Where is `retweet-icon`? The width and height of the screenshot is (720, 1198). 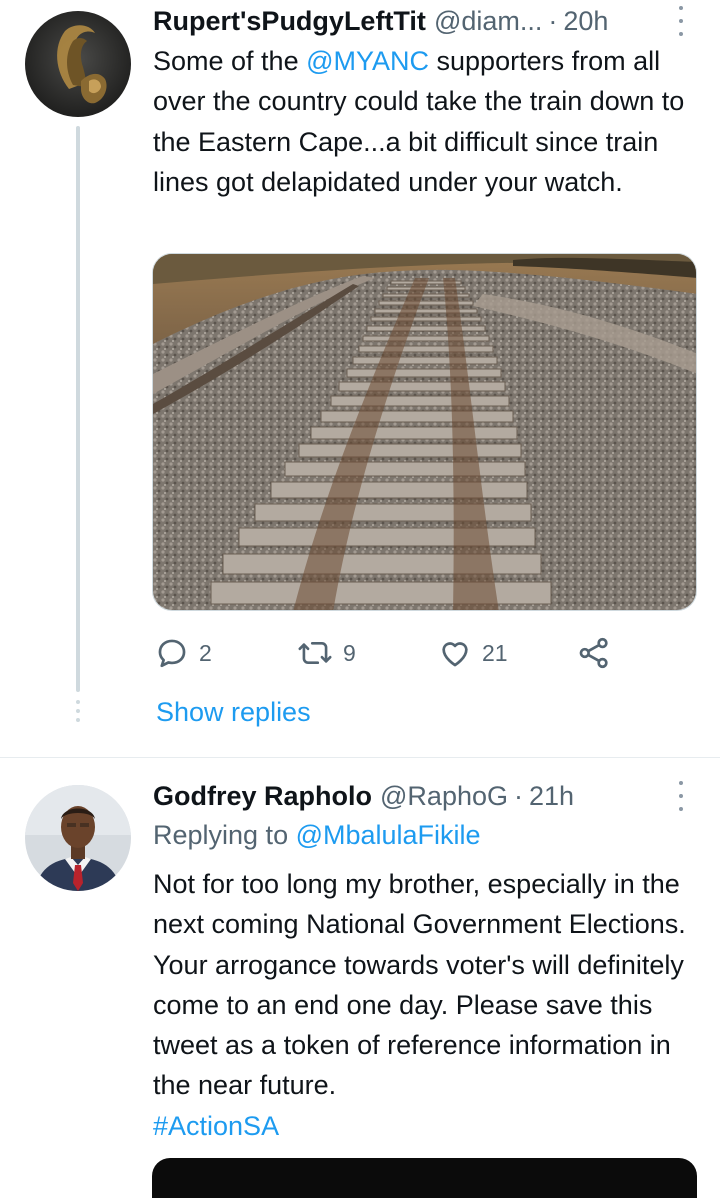
retweet-icon is located at coordinates (315, 653).